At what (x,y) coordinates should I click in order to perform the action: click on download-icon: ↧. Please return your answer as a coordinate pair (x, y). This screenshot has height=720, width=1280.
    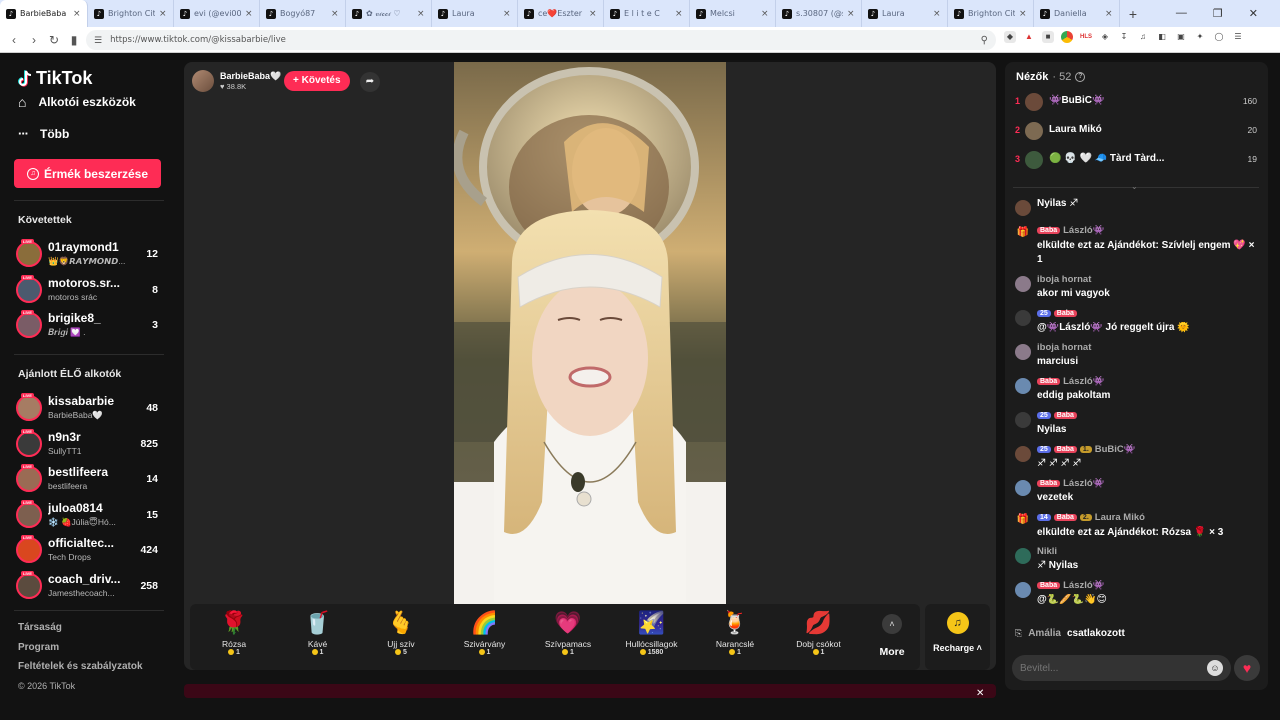
    Looking at the image, I should click on (1124, 37).